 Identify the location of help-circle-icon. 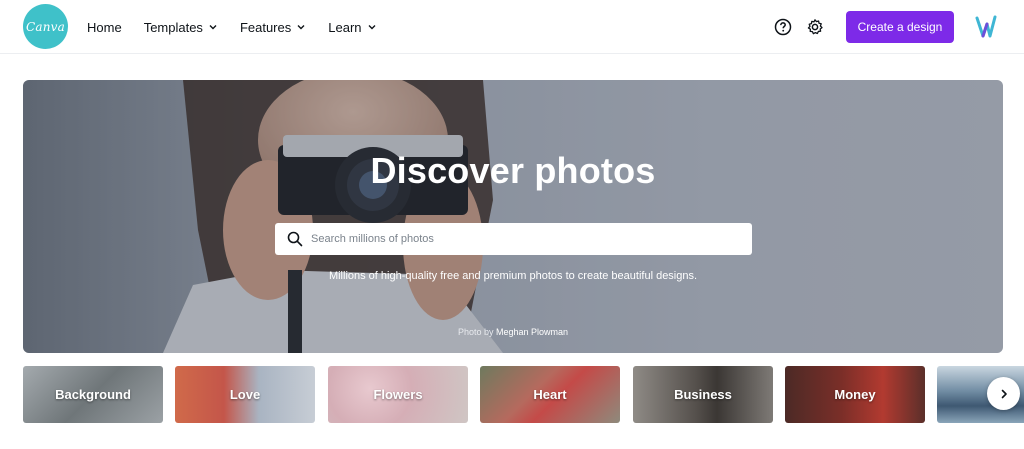
(783, 27).